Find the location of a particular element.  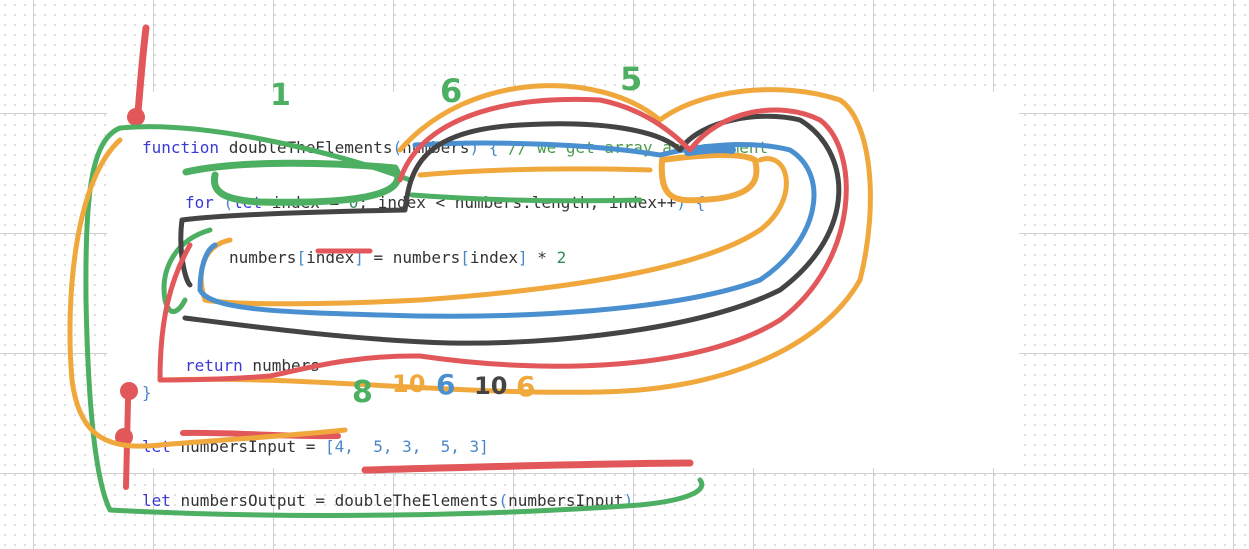

paren-close: ) is located at coordinates (474, 147).